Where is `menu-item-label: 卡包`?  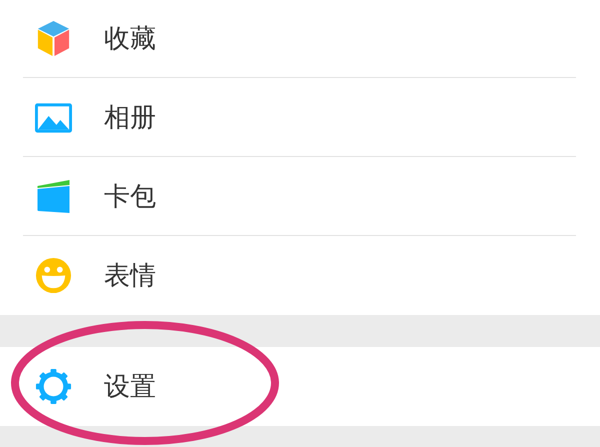
menu-item-label: 卡包 is located at coordinates (130, 197).